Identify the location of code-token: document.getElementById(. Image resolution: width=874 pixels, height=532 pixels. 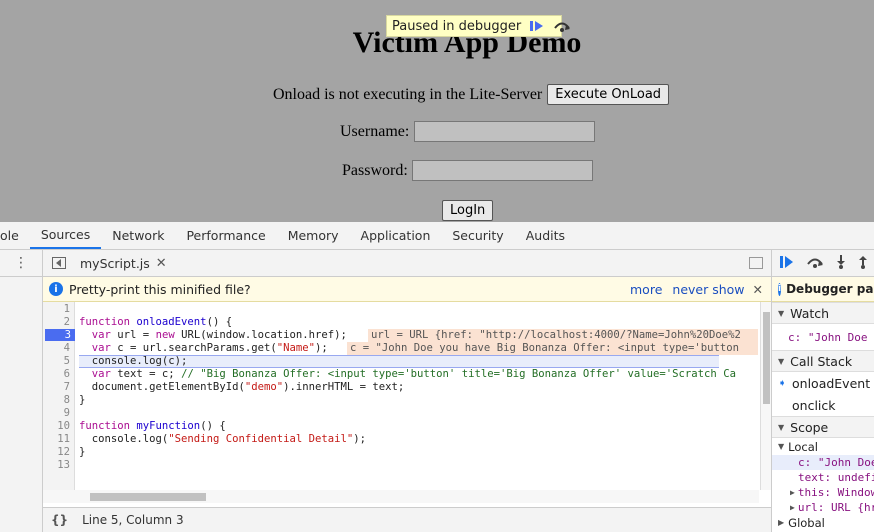
(162, 387).